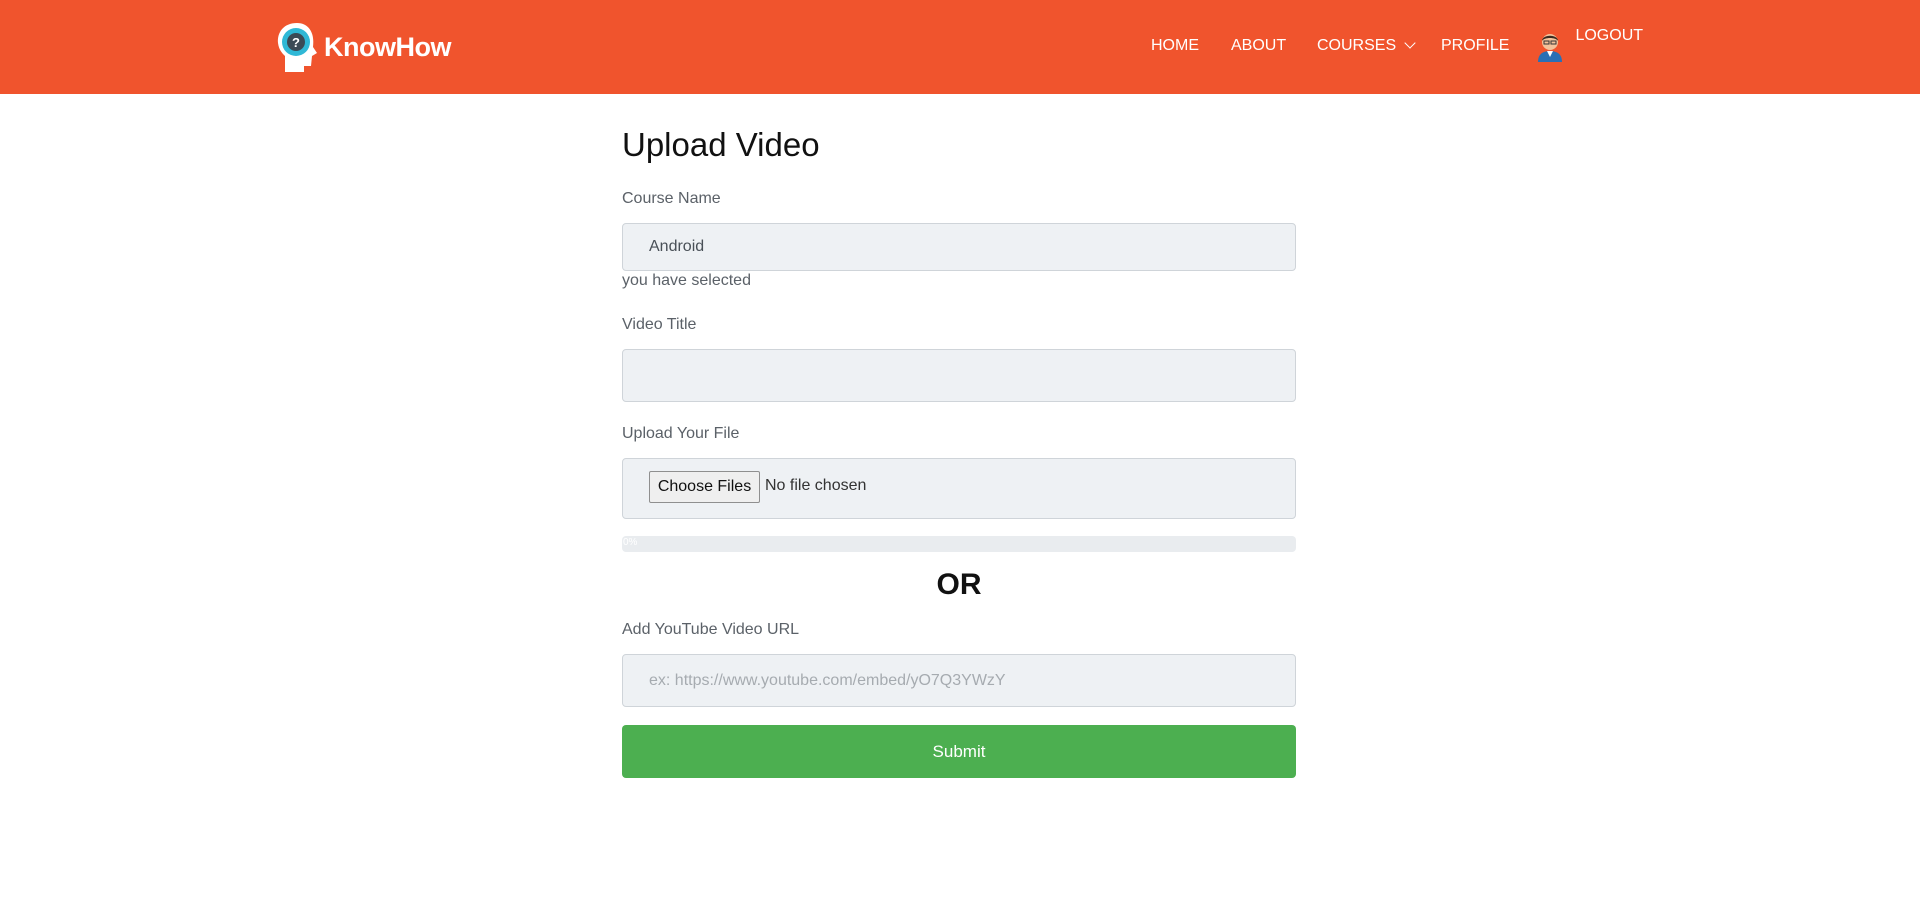  What do you see at coordinates (1475, 46) in the screenshot?
I see `nav-profile: PROFILE` at bounding box center [1475, 46].